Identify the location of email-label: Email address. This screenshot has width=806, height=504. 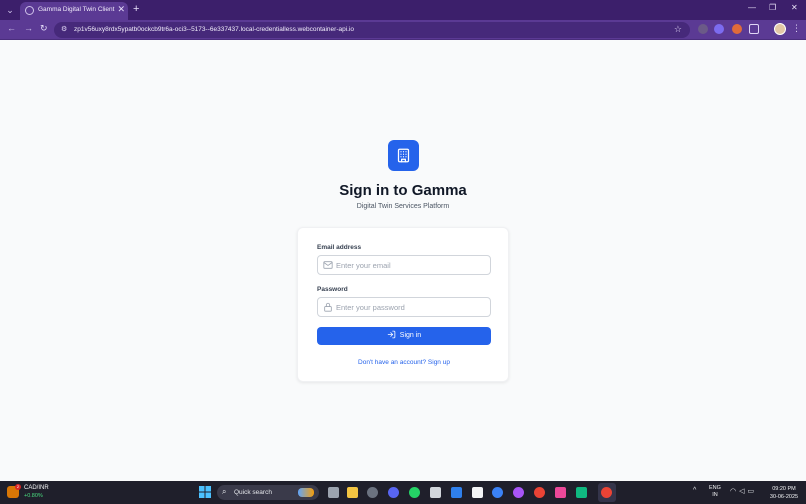
(339, 247).